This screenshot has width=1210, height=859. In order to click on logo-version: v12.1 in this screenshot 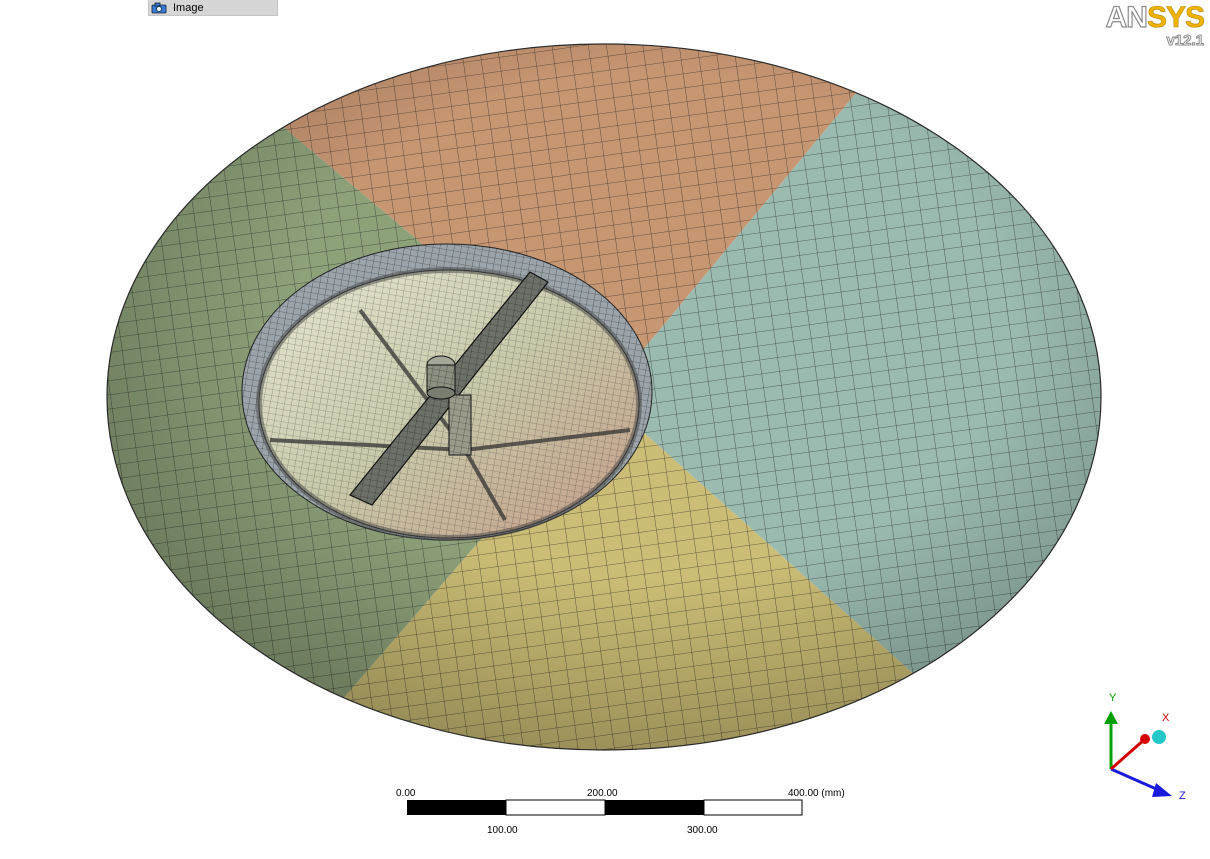, I will do `click(1185, 41)`.